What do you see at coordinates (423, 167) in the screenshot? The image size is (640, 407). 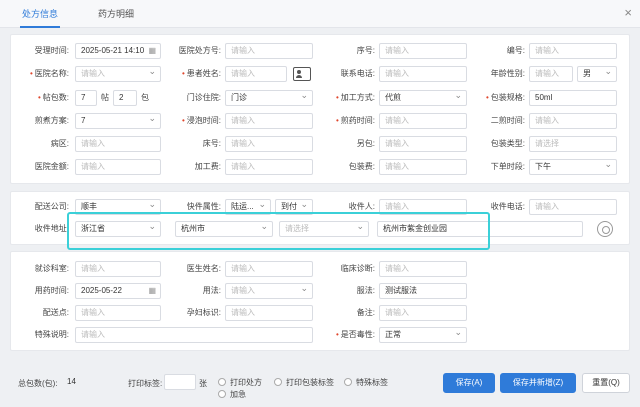 I see `pack-fee-input: 请输入` at bounding box center [423, 167].